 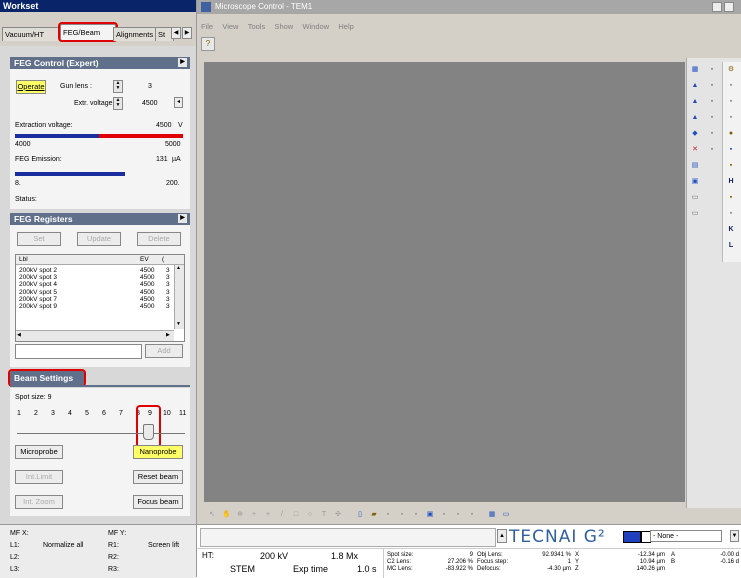 I want to click on table-row: 200kV spot 4 4500 3, so click(x=94, y=284).